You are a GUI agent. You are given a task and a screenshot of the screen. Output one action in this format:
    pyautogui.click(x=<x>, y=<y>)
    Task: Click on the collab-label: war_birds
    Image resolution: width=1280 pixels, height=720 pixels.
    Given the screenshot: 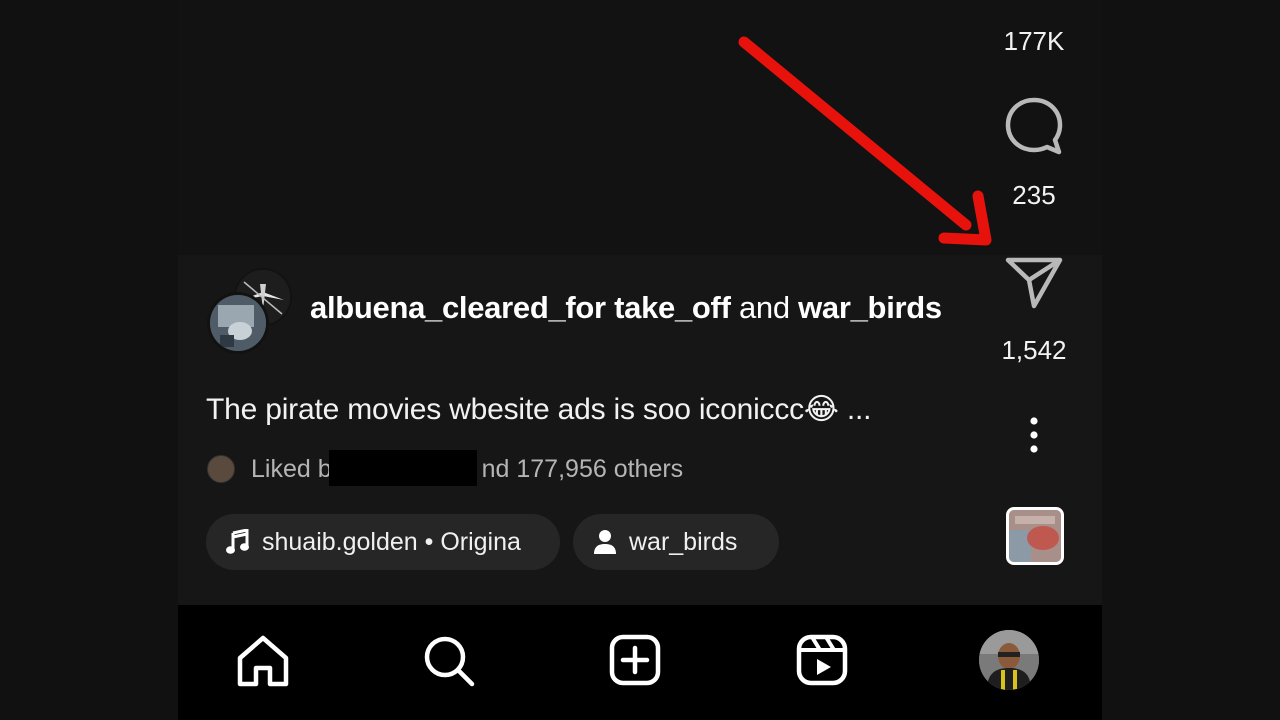 What is the action you would take?
    pyautogui.click(x=683, y=541)
    